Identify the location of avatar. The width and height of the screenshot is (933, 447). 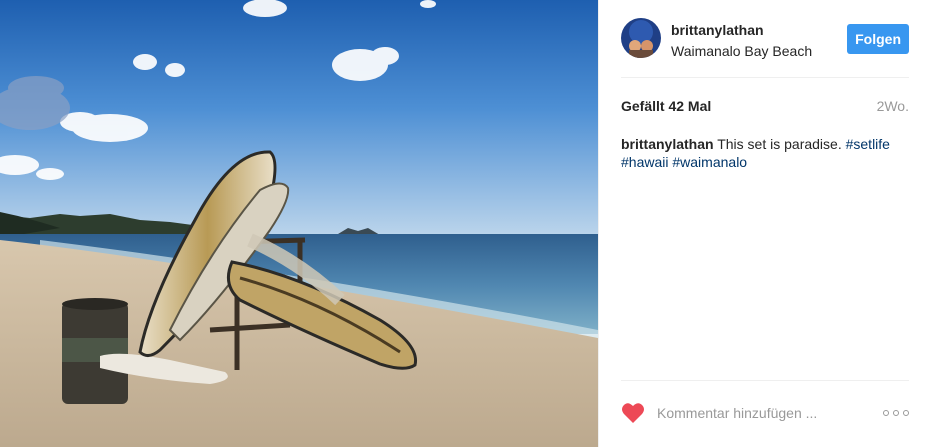
(641, 38).